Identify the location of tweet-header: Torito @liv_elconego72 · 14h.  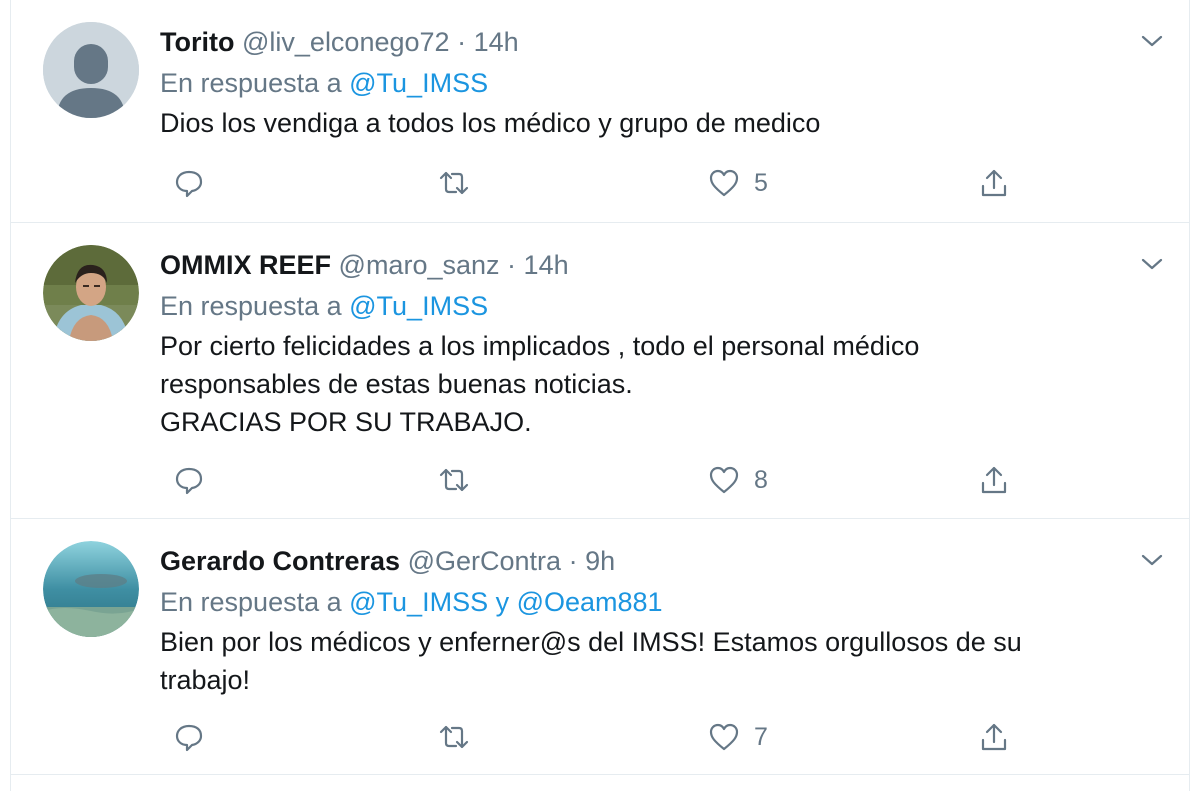
(664, 42).